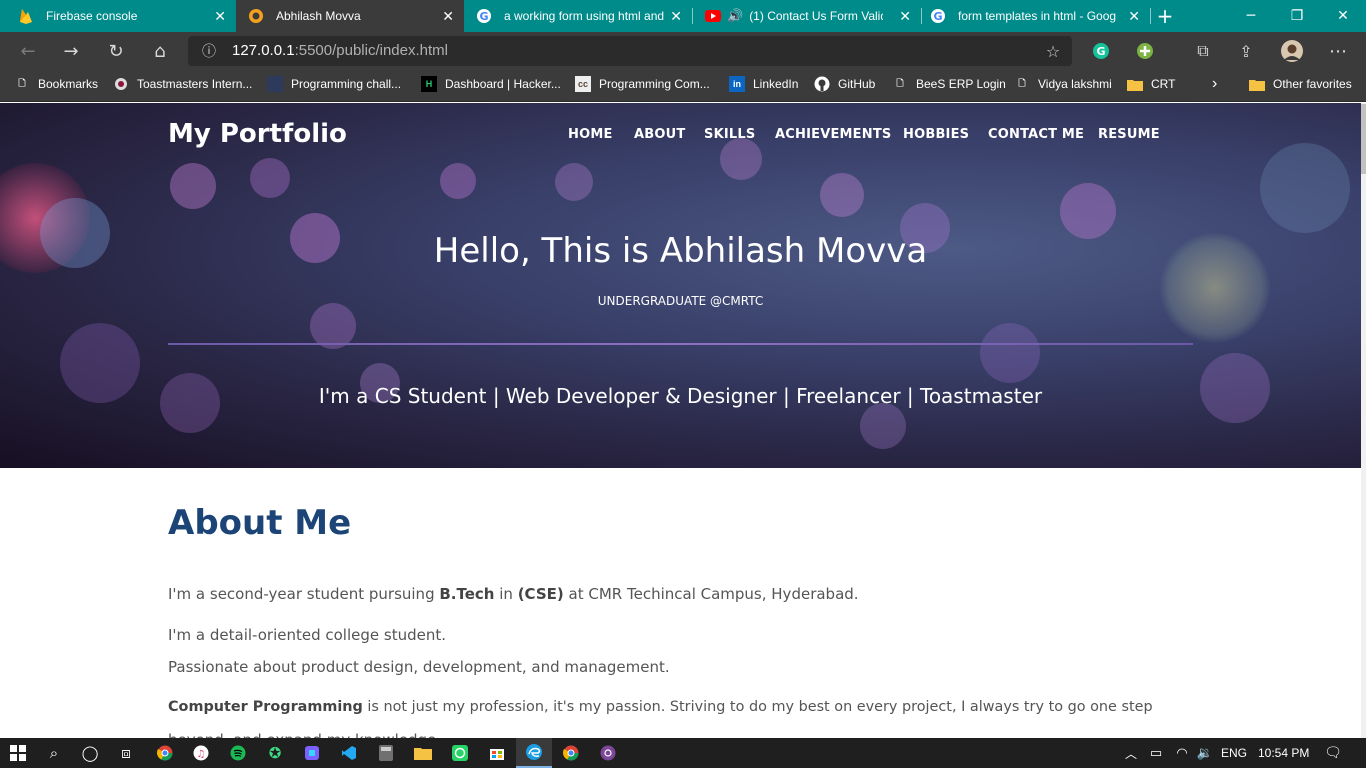 The width and height of the screenshot is (1366, 768). Describe the element at coordinates (713, 16) in the screenshot. I see `youtube-icon` at that location.